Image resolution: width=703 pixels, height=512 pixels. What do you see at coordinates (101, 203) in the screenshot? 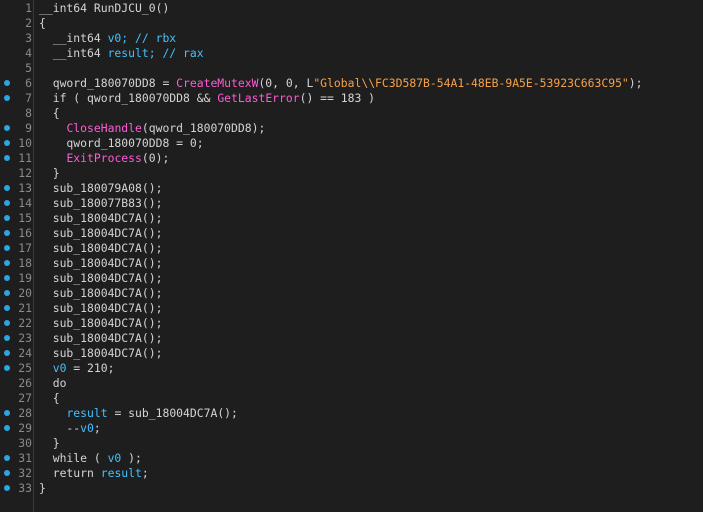
I see `code-token: sub_180077B83();` at bounding box center [101, 203].